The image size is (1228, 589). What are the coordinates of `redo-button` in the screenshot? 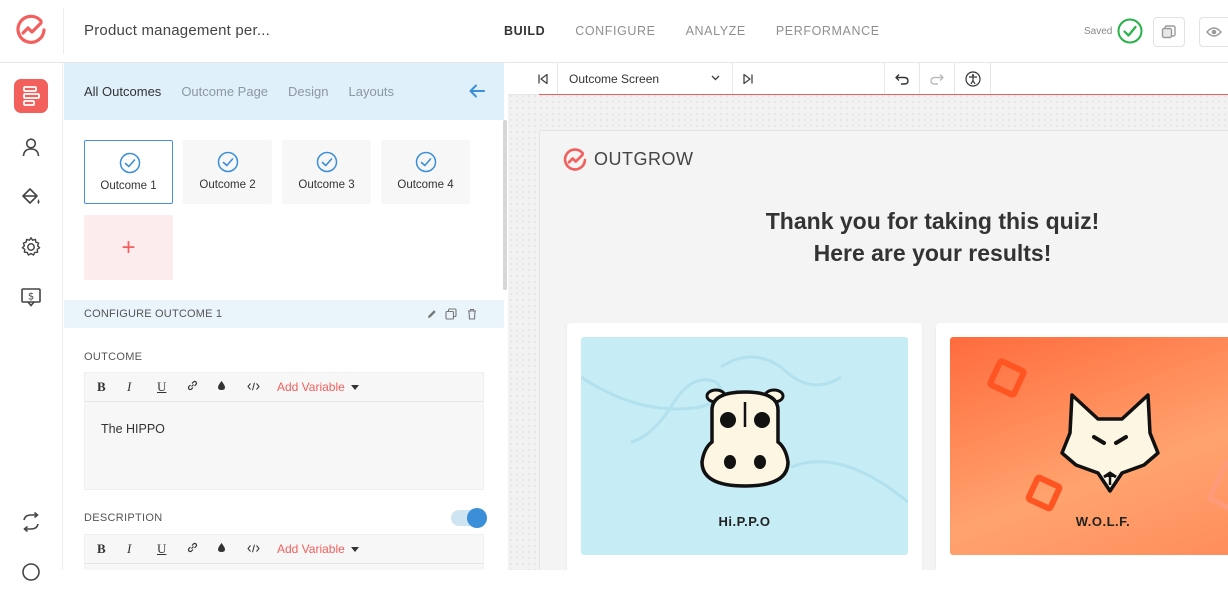 It's located at (937, 78).